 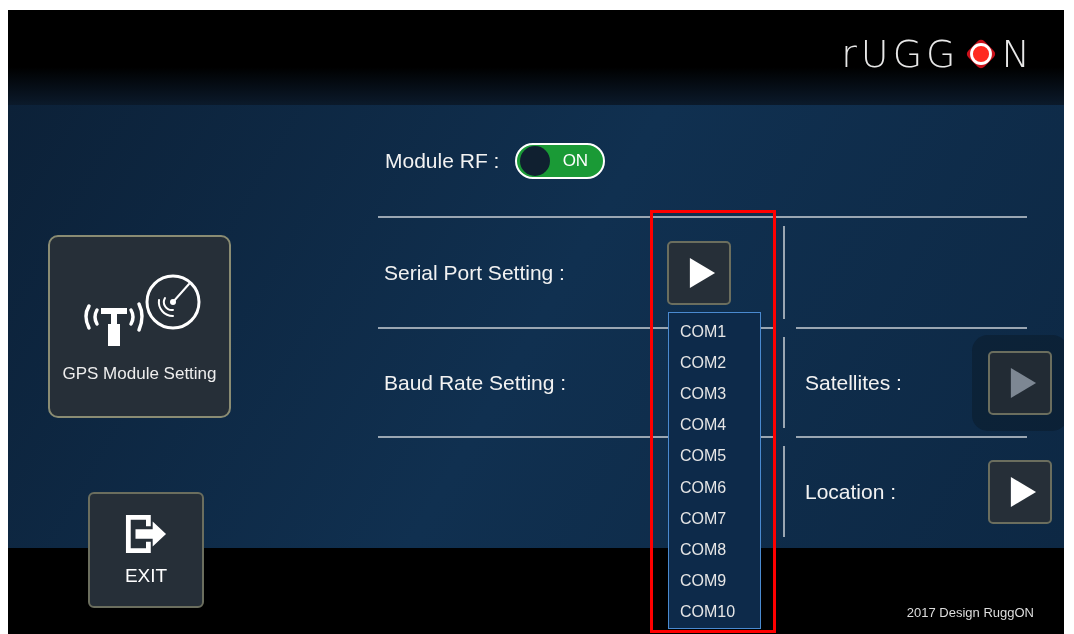 What do you see at coordinates (714, 487) in the screenshot?
I see `port-option: COM6` at bounding box center [714, 487].